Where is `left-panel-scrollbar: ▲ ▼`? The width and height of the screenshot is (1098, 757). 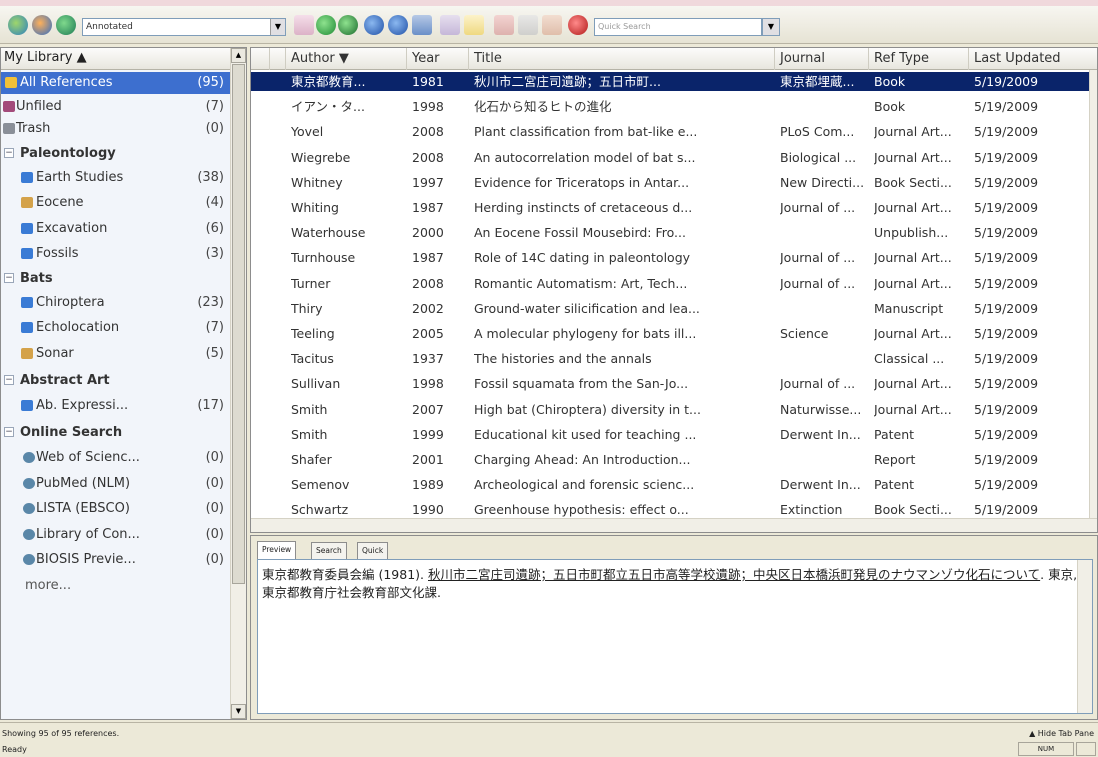
left-panel-scrollbar: ▲ ▼ is located at coordinates (238, 383).